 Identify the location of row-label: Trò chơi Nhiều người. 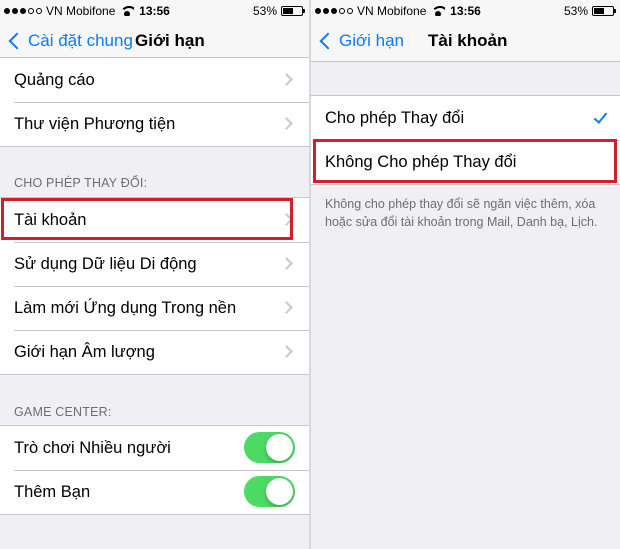
(92, 447).